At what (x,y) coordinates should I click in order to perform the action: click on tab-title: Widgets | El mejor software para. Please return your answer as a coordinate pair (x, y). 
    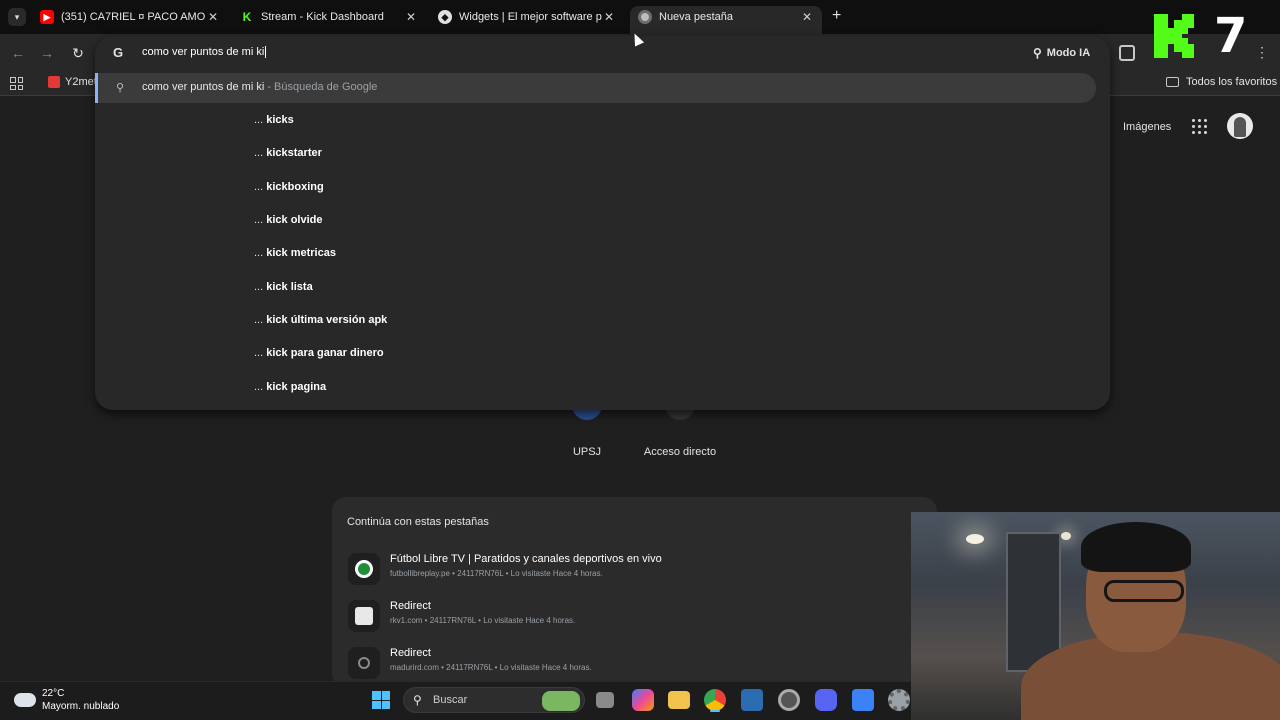
    Looking at the image, I should click on (530, 17).